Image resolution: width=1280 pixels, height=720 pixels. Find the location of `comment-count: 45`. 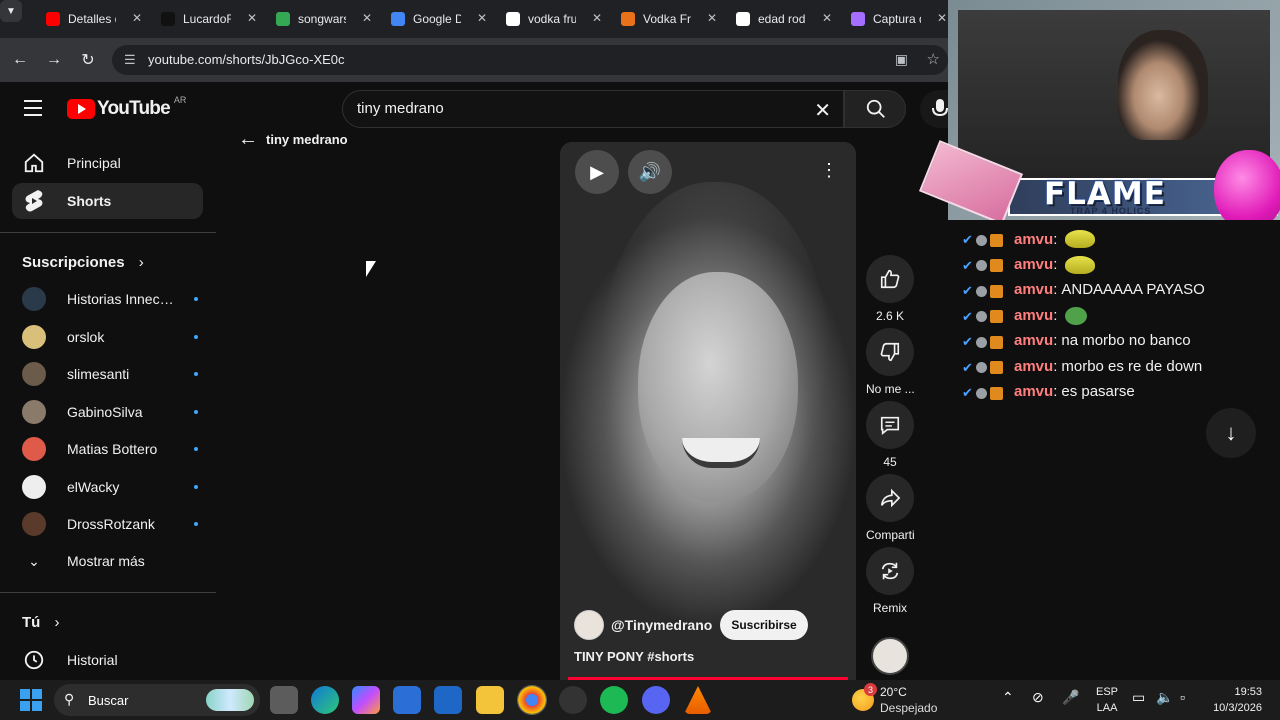

comment-count: 45 is located at coordinates (890, 462).